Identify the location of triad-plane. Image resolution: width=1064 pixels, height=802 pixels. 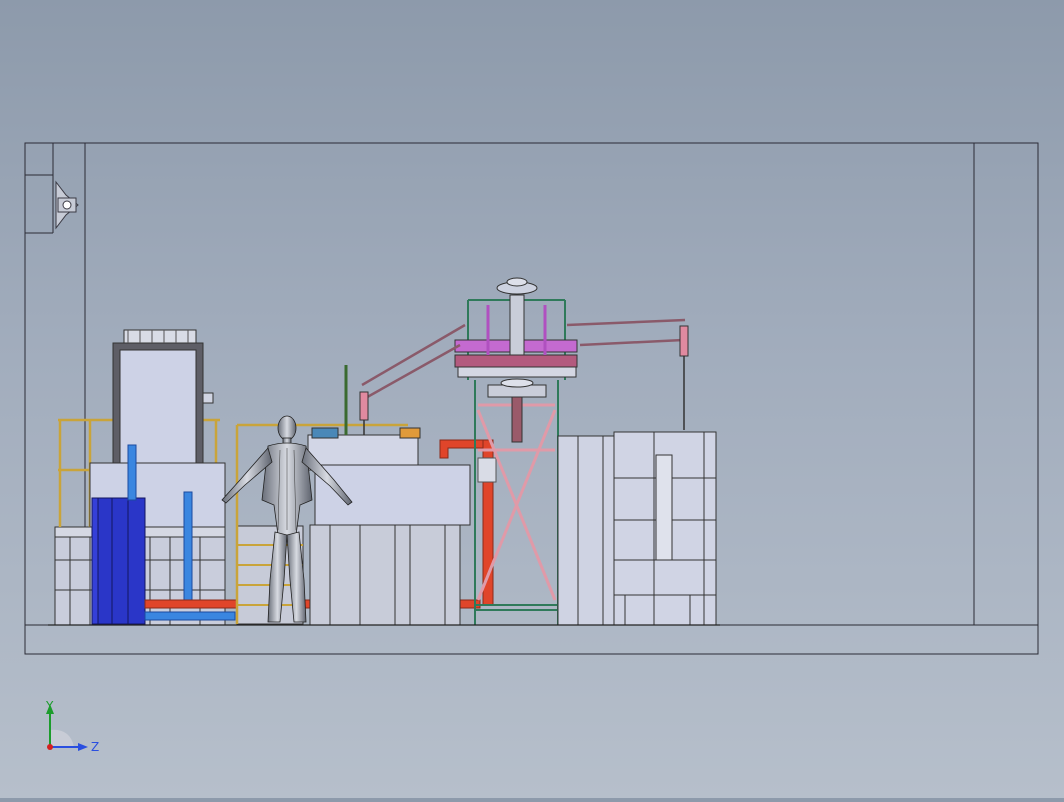
(62, 738).